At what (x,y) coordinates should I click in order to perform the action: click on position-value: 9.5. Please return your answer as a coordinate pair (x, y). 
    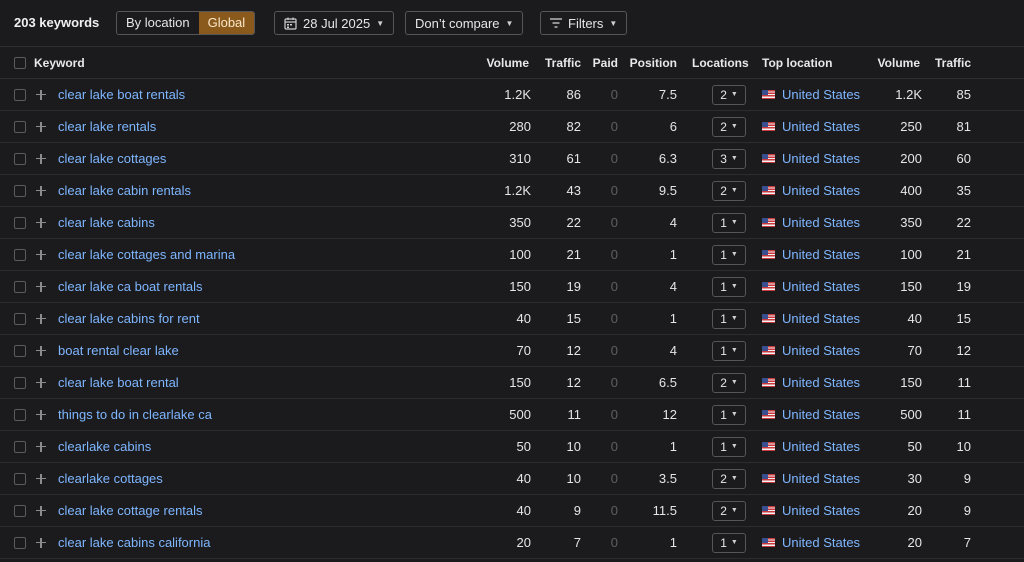
    Looking at the image, I should click on (667, 190).